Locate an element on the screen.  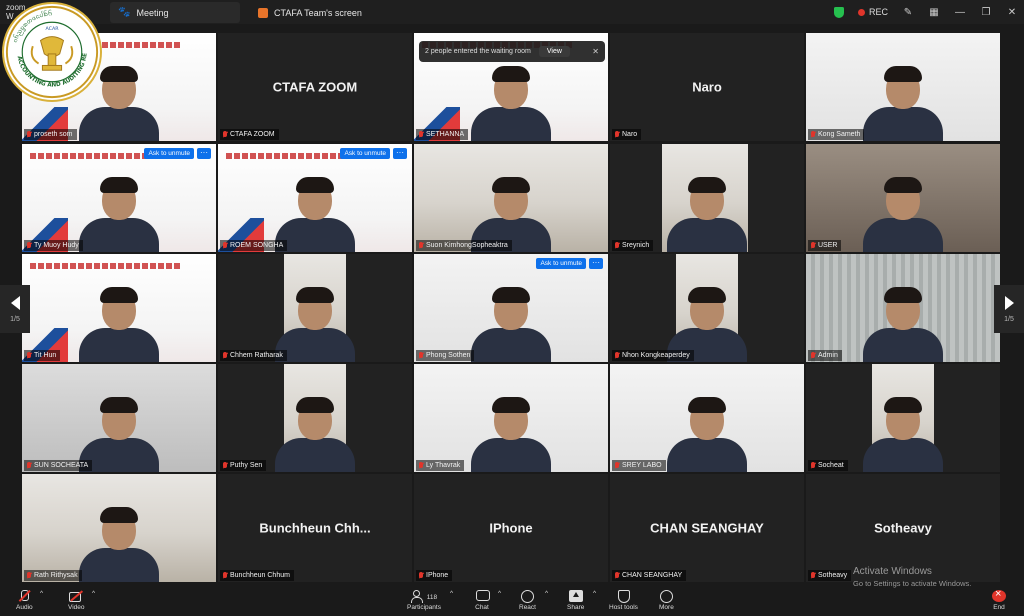
audio-button: Audio is located at coordinates (24, 600).